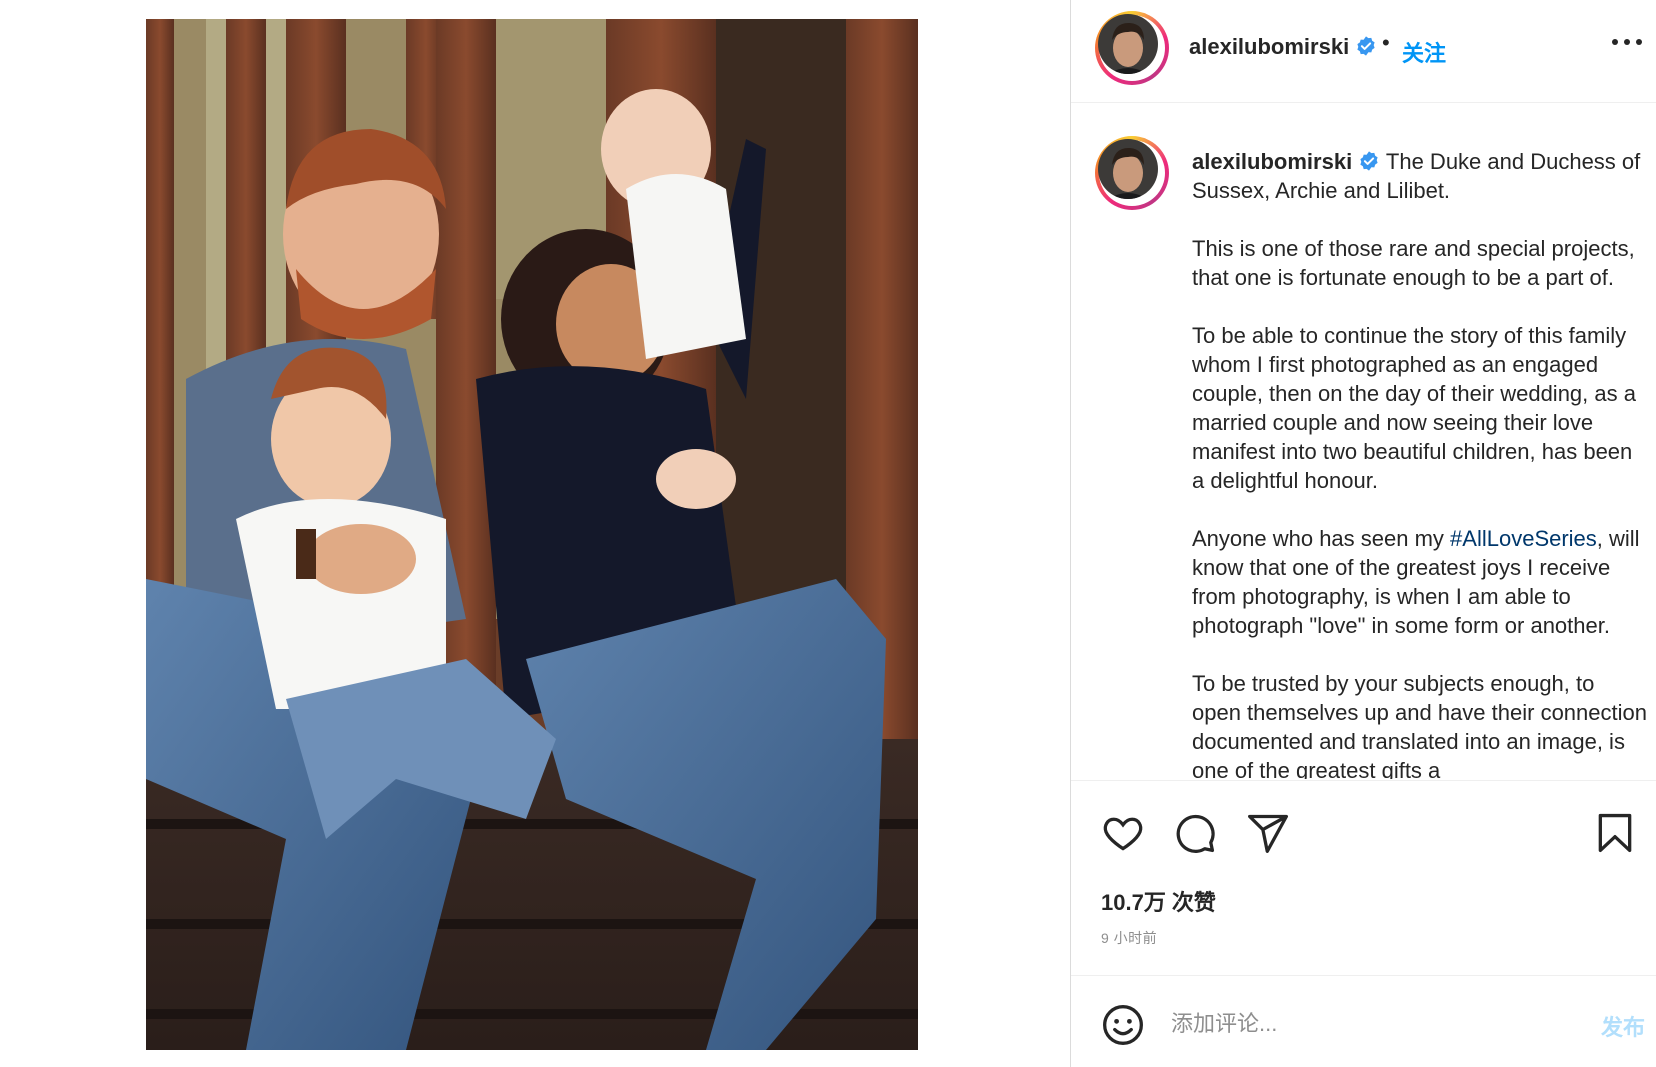  What do you see at coordinates (1615, 833) in the screenshot?
I see `bookmark-icon` at bounding box center [1615, 833].